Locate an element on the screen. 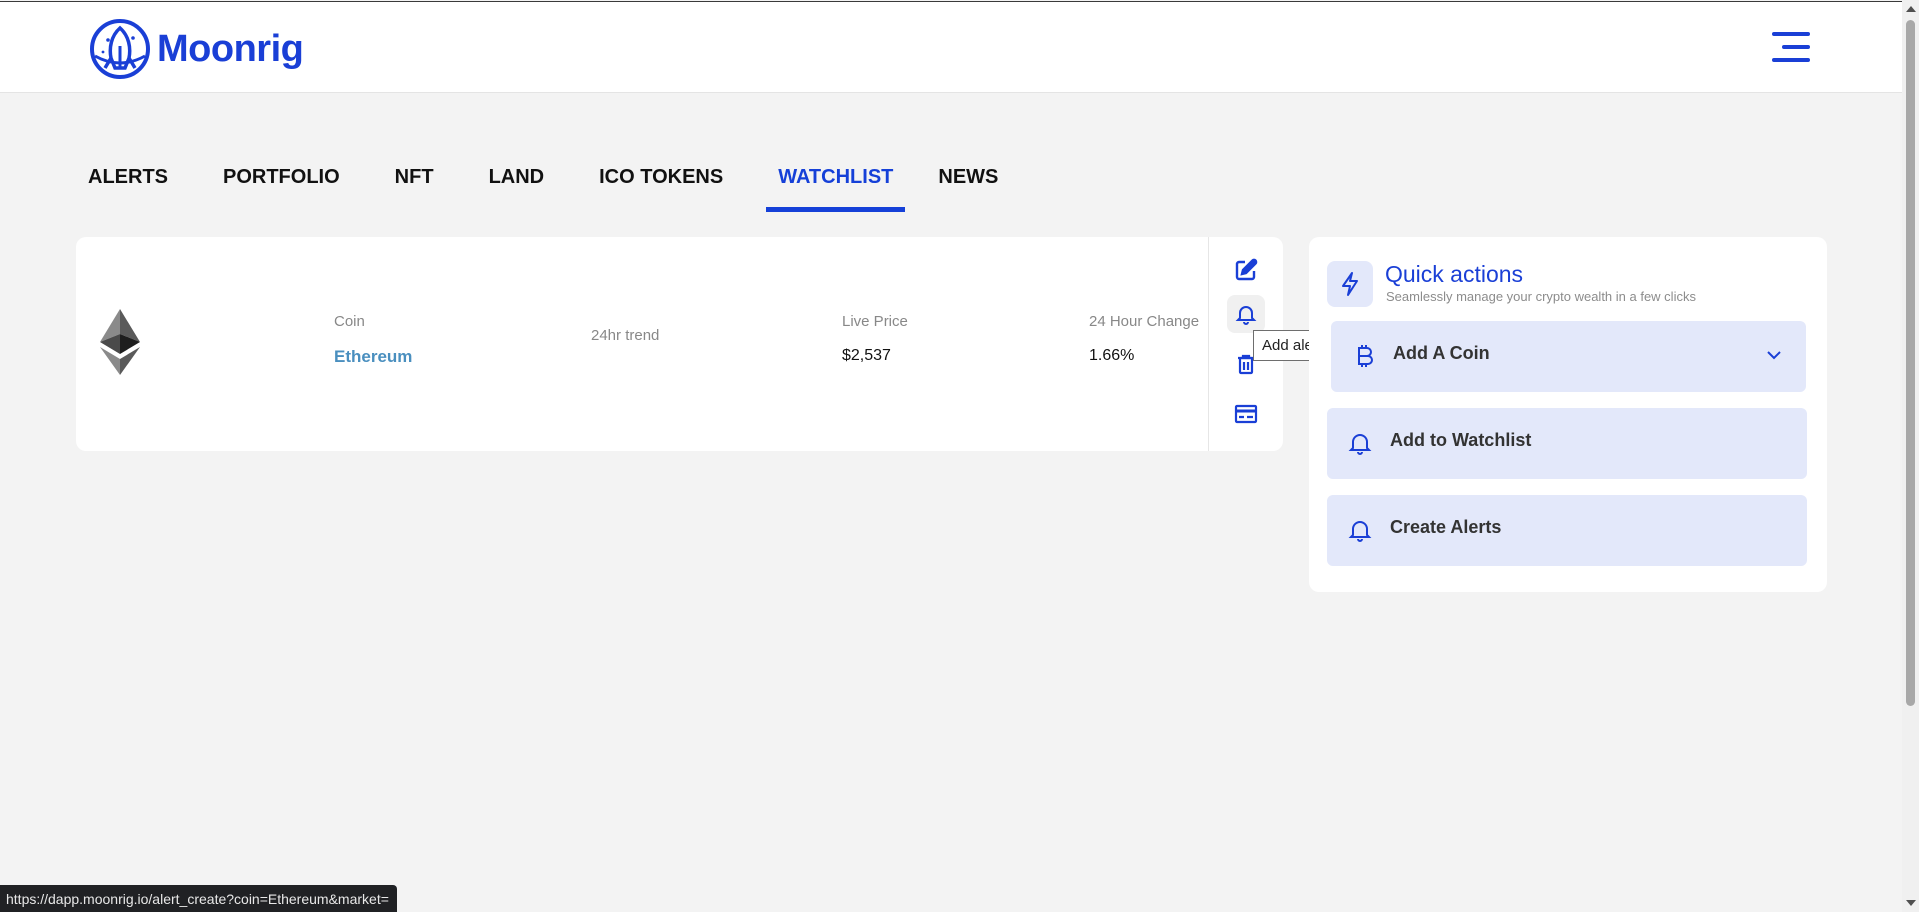 Image resolution: width=1919 pixels, height=912 pixels. trend-column-label: 24hr trend is located at coordinates (625, 335).